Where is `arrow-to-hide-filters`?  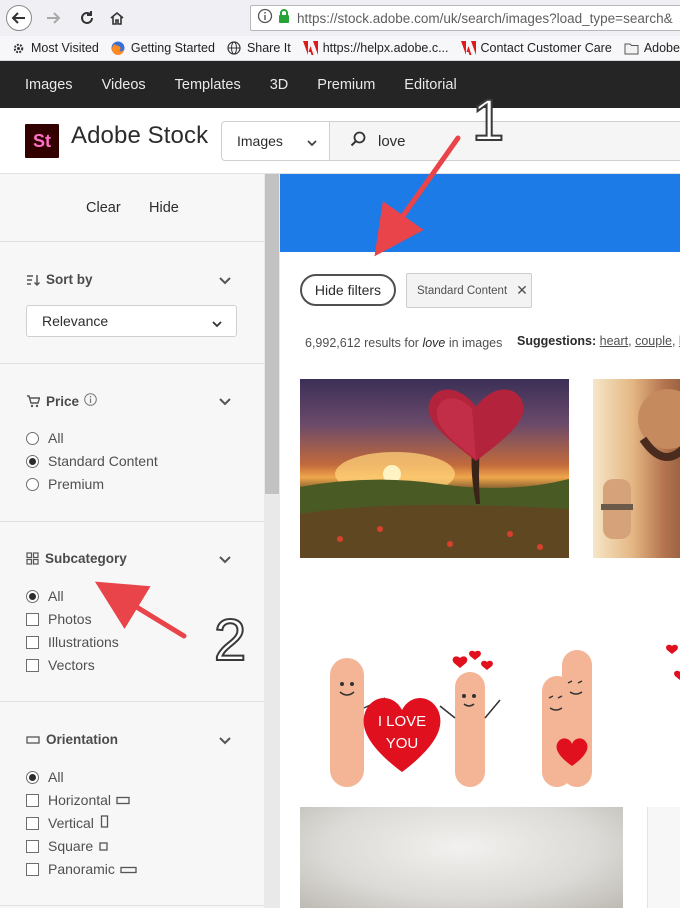
arrow-to-hide-filters is located at coordinates (417, 196).